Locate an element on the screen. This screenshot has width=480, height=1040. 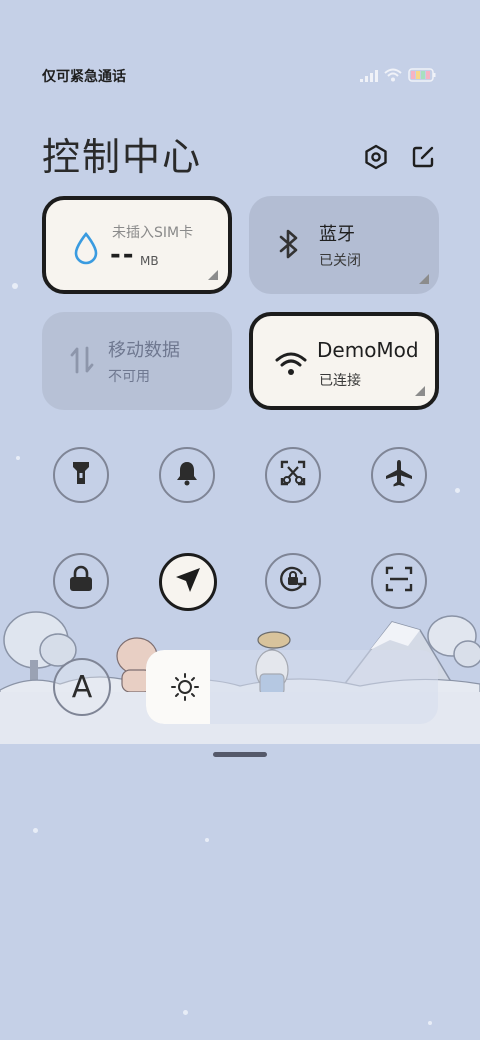
font-size-label: A is located at coordinates (82, 687).